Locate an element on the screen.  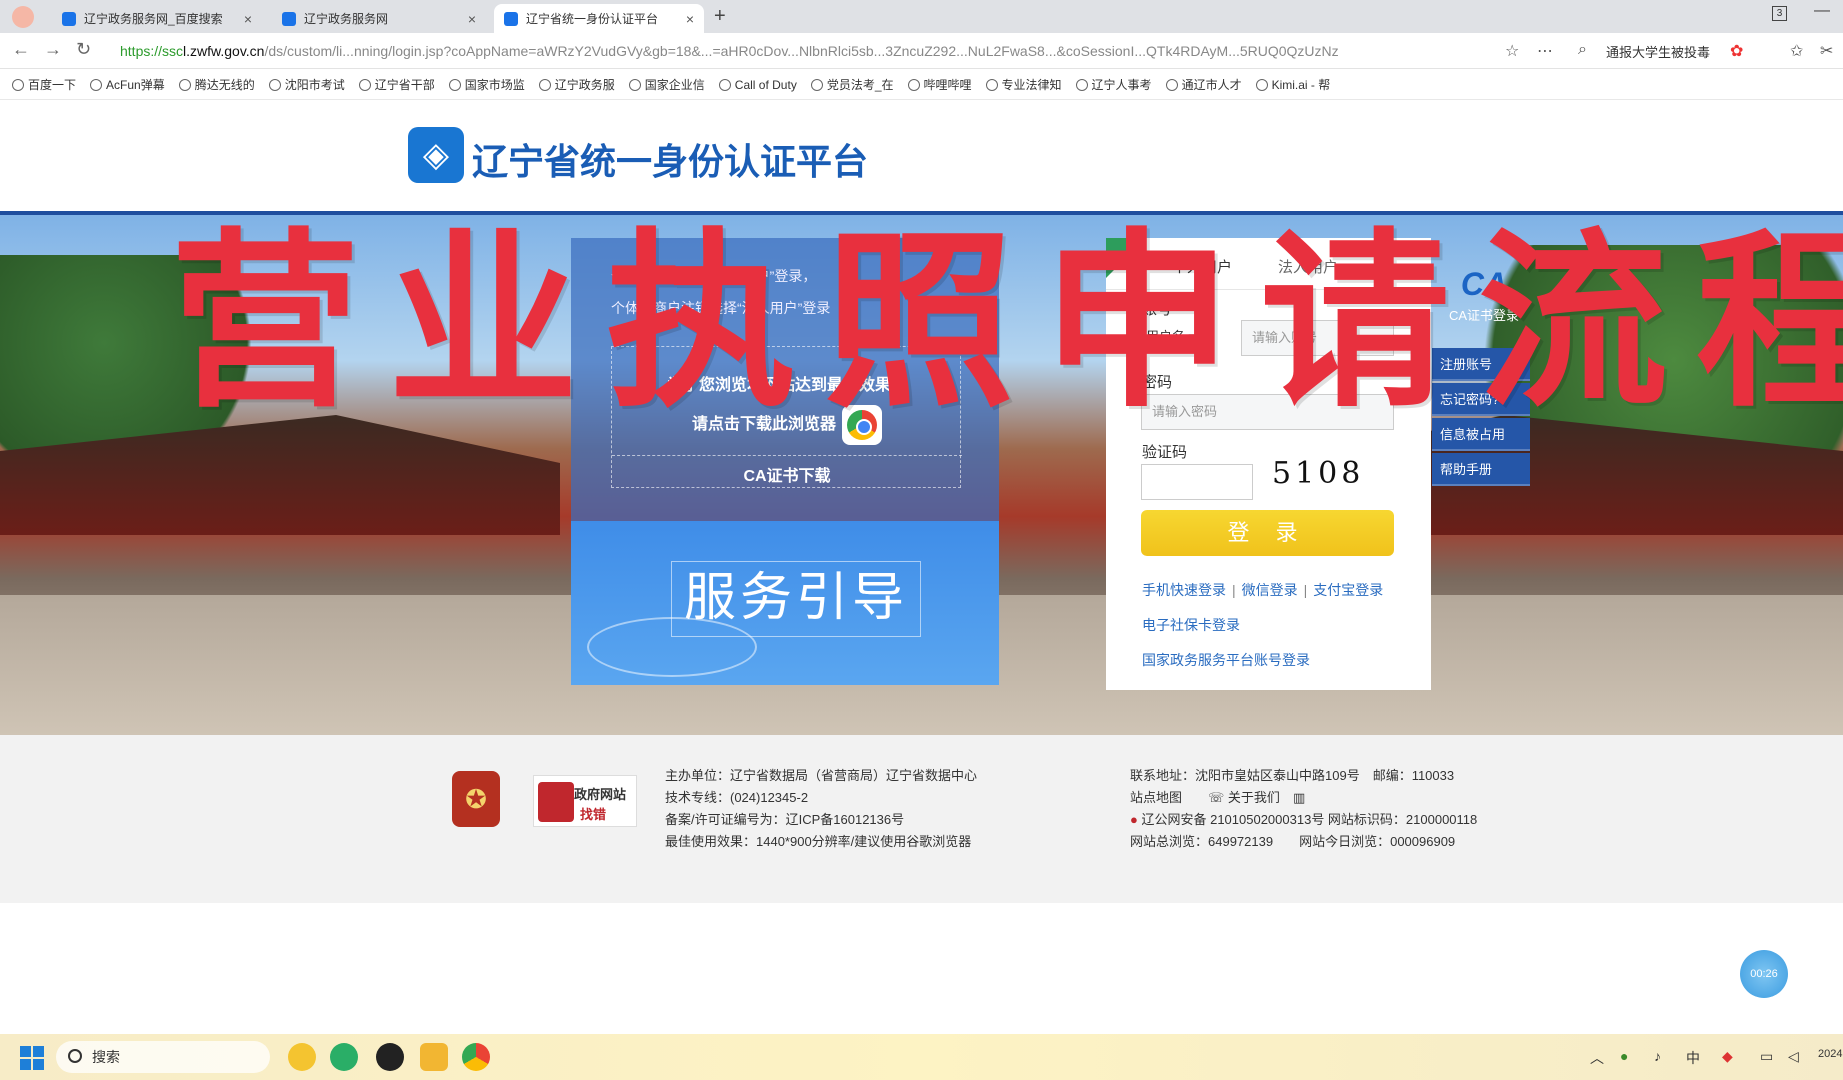
file-explorer-icon is located at coordinates (434, 1057).